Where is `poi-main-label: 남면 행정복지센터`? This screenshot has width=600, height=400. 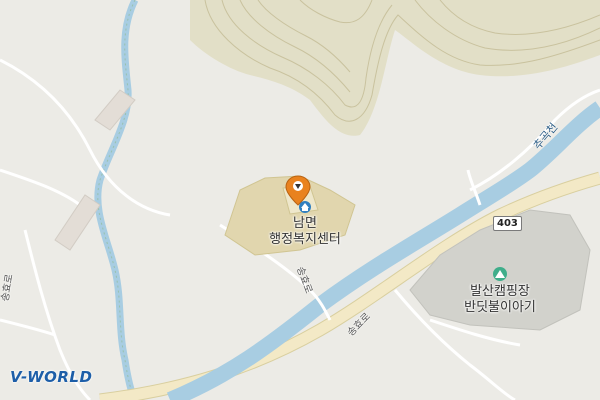 poi-main-label: 남면 행정복지센터 is located at coordinates (305, 232).